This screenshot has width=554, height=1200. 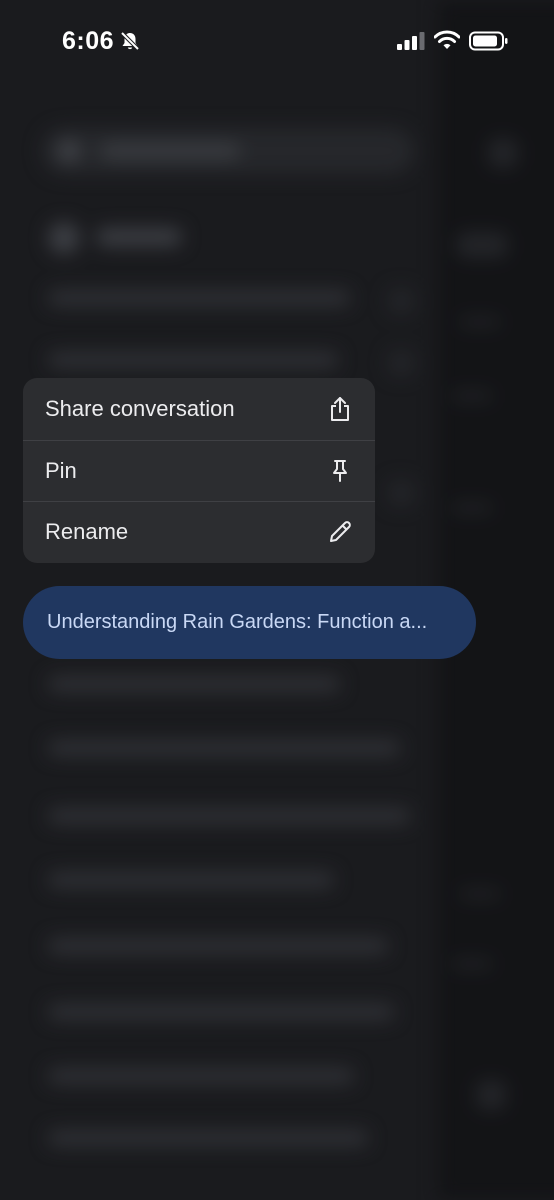 What do you see at coordinates (61, 470) in the screenshot?
I see `menu-item-label: Pin` at bounding box center [61, 470].